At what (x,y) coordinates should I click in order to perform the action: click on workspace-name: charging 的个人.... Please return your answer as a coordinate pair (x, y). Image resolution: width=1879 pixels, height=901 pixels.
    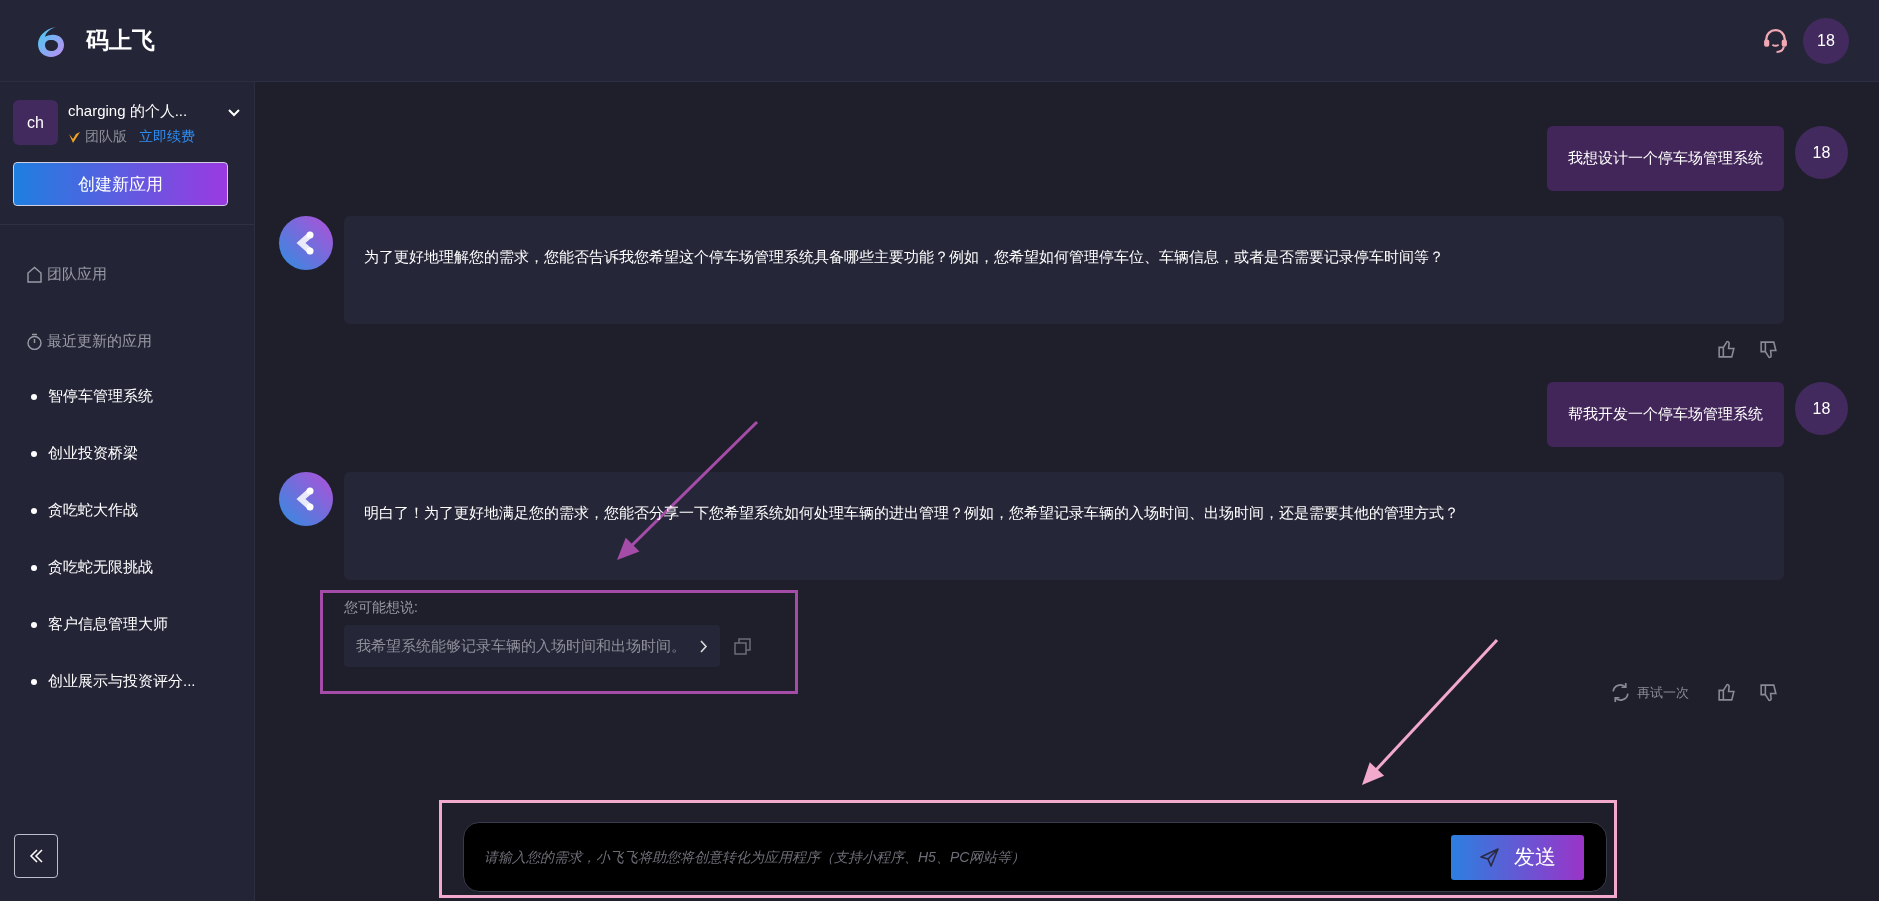
    Looking at the image, I should click on (128, 111).